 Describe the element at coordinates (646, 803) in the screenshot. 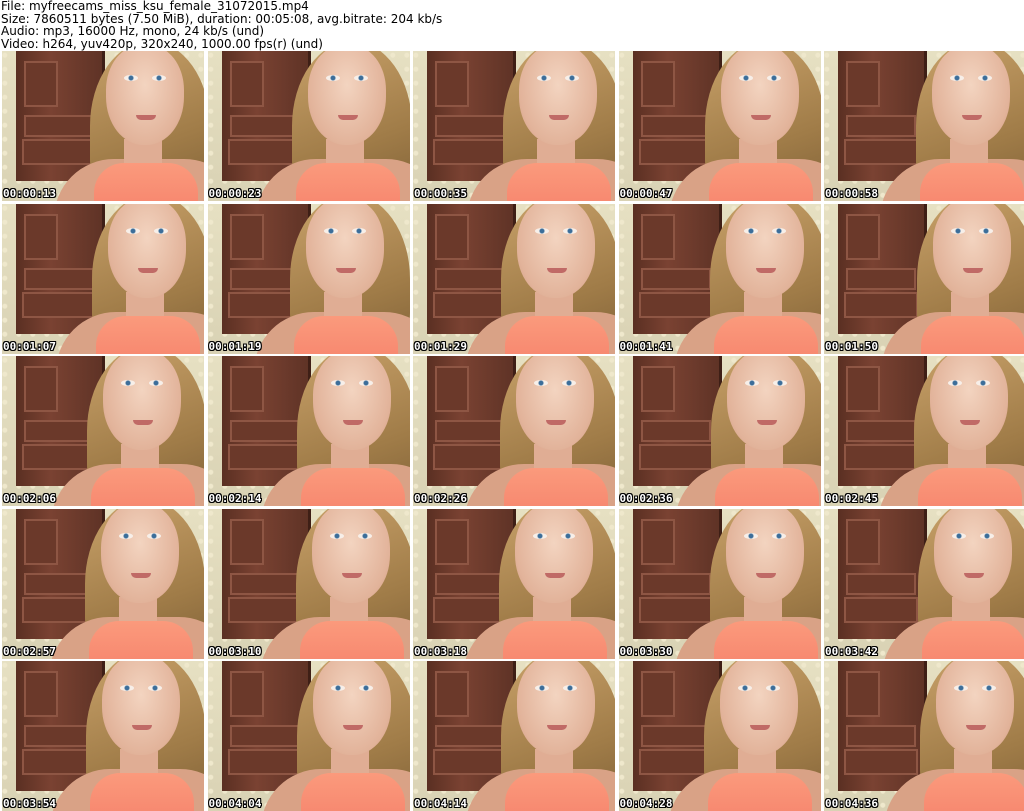

I see `frame-timestamp: 00:04:28` at that location.